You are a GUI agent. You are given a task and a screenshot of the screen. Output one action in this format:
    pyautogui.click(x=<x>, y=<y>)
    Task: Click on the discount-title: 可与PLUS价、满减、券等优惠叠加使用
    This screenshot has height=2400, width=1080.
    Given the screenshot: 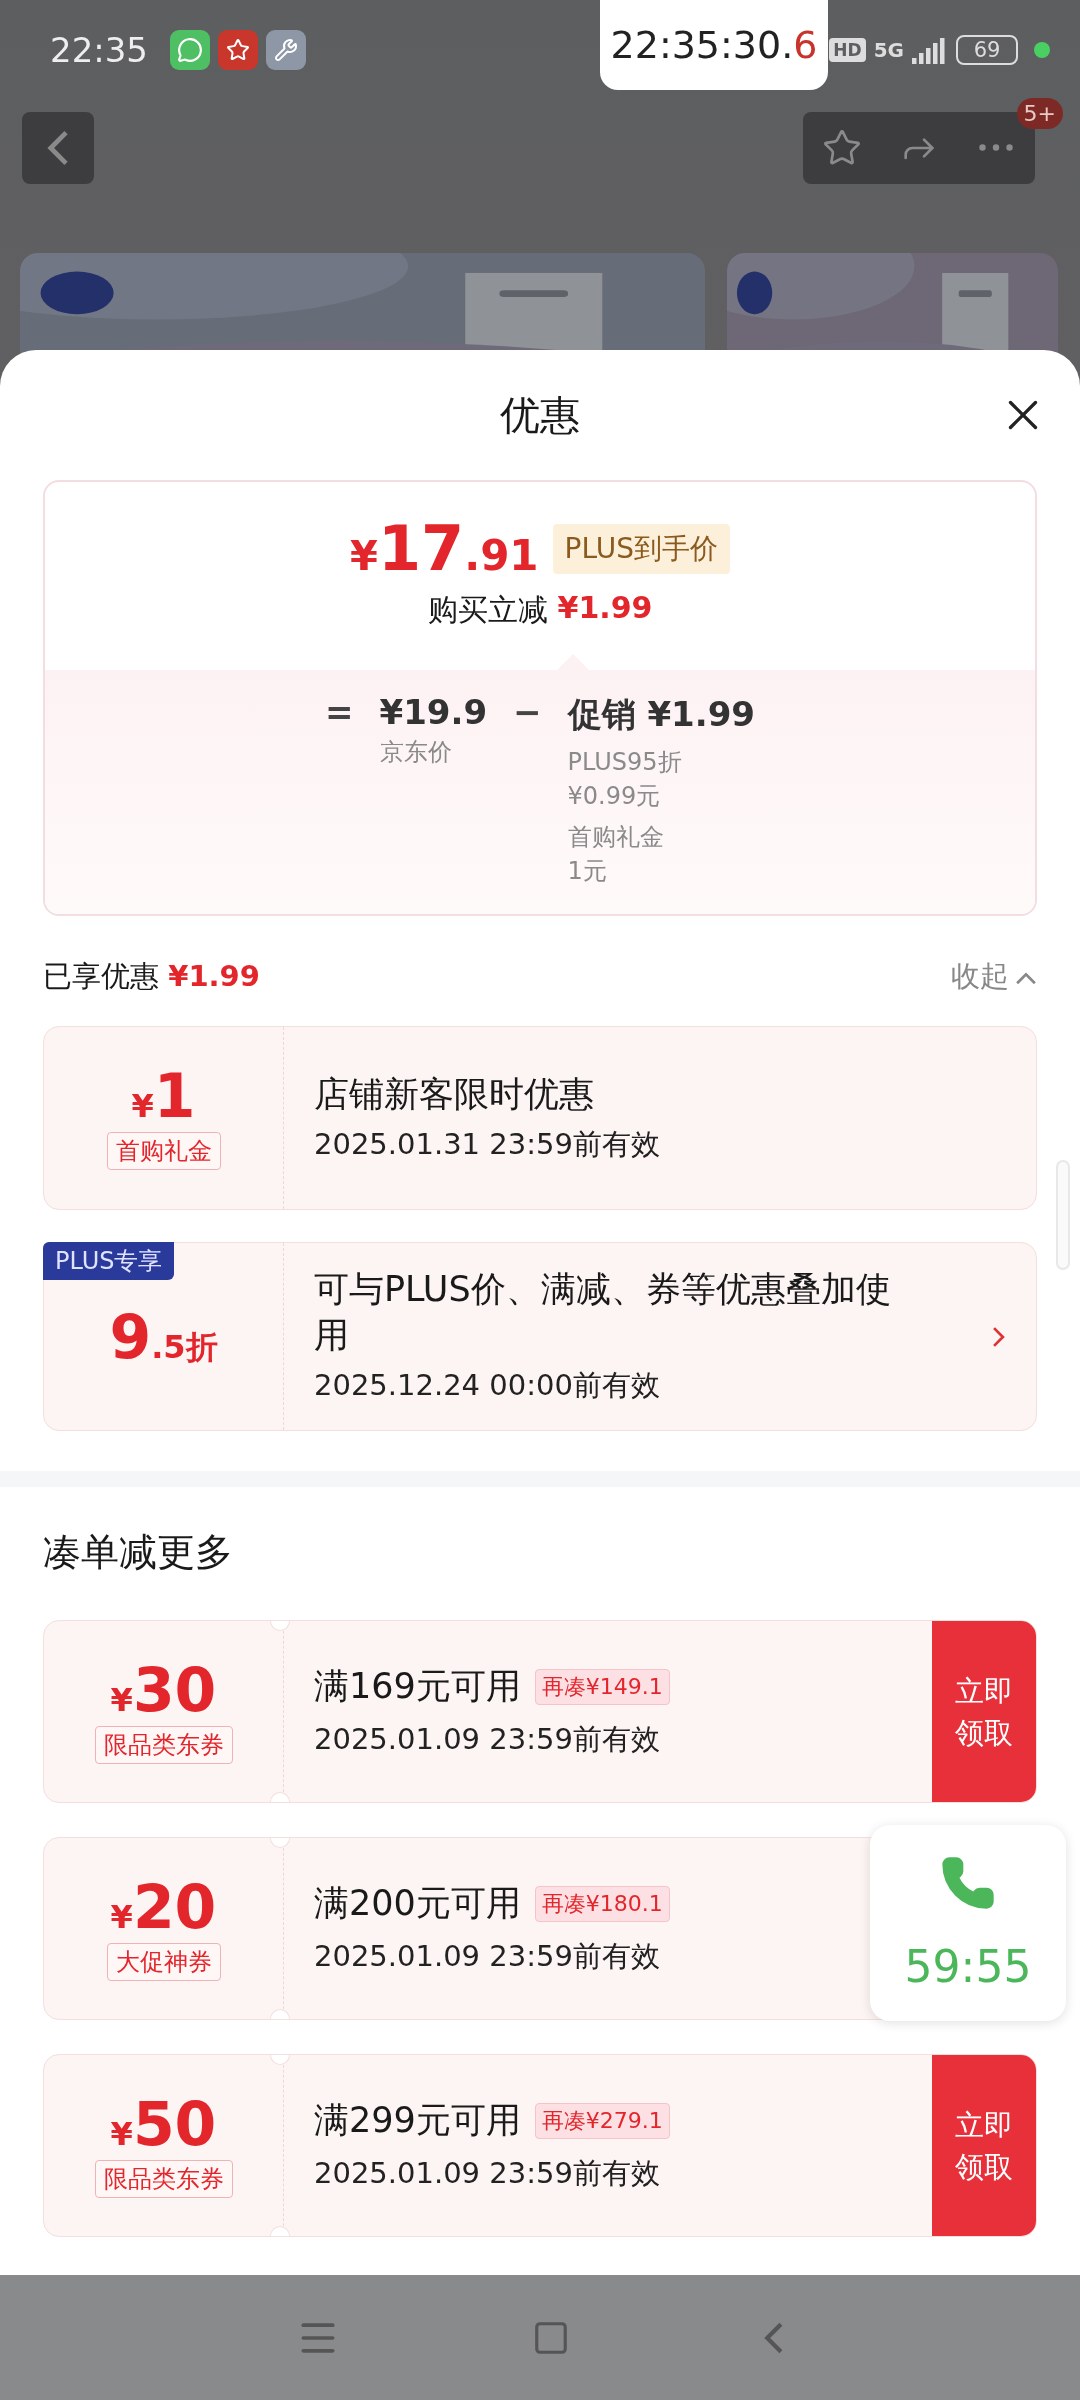 What is the action you would take?
    pyautogui.click(x=603, y=1312)
    